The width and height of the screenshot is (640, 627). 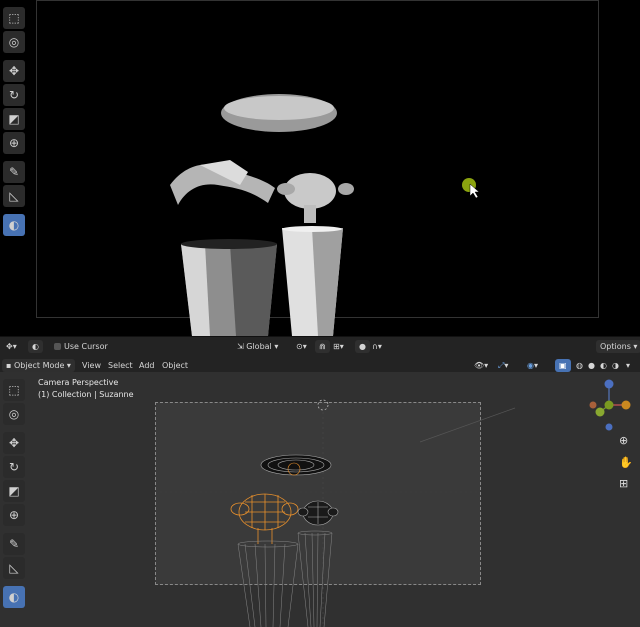 What do you see at coordinates (57, 346) in the screenshot?
I see `checkbox-icon` at bounding box center [57, 346].